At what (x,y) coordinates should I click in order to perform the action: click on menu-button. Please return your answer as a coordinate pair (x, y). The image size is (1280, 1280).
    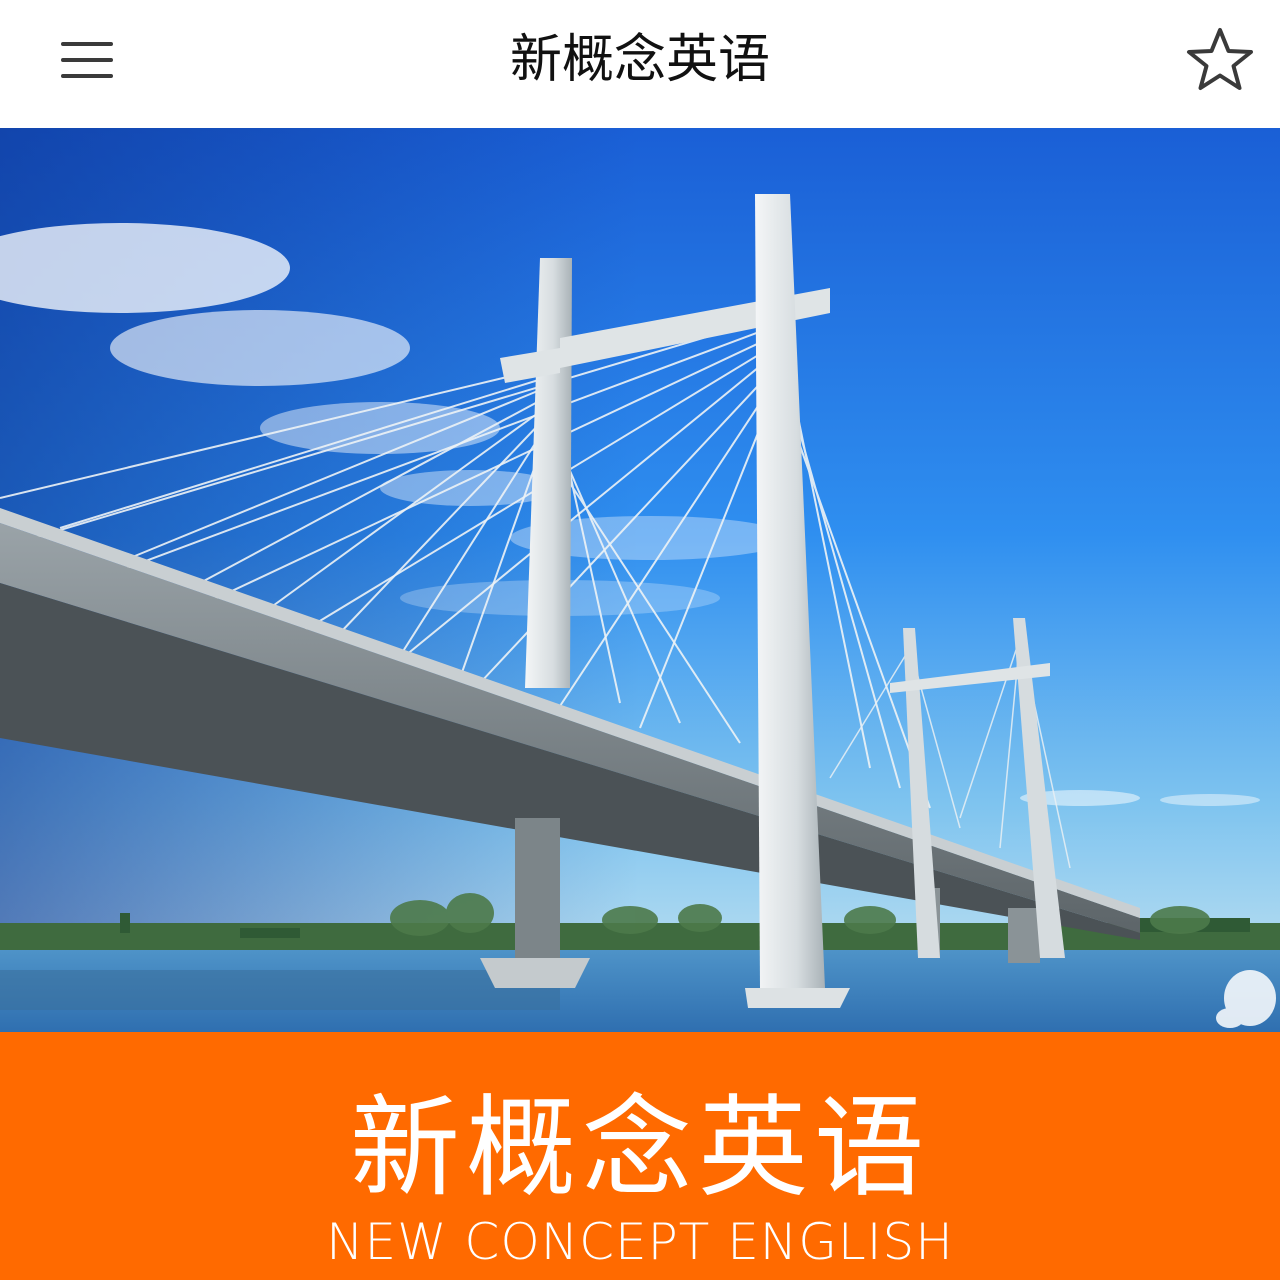
    Looking at the image, I should click on (87, 60).